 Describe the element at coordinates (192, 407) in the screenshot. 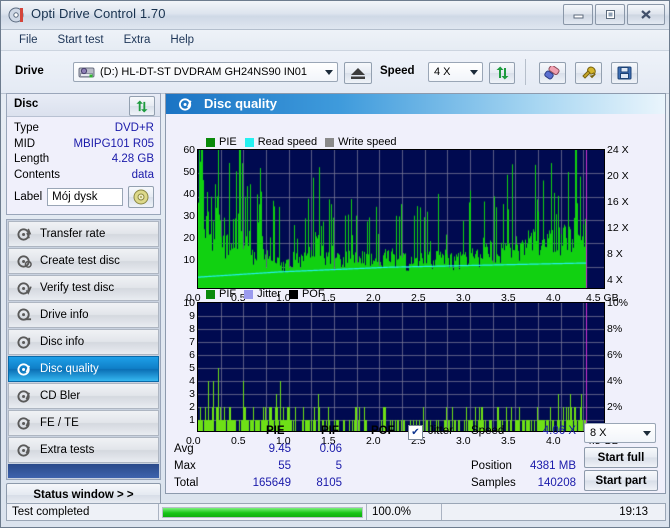

I see `pif-ytick-2: 2` at that location.